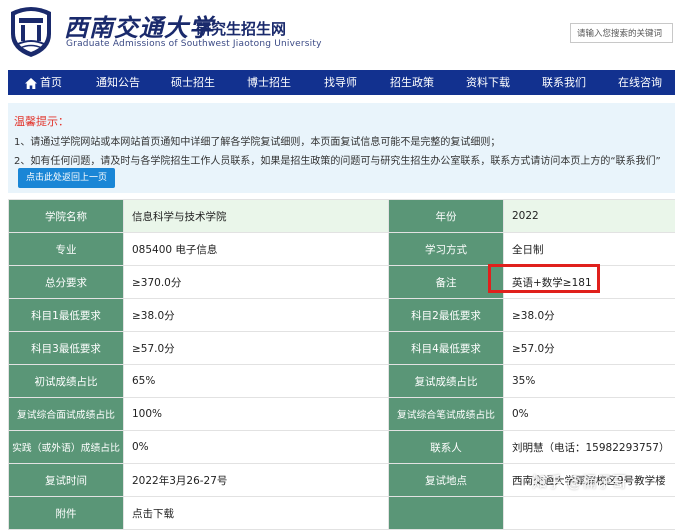 Image resolution: width=675 pixels, height=530 pixels. I want to click on nav-item-home: 首页, so click(43, 82).